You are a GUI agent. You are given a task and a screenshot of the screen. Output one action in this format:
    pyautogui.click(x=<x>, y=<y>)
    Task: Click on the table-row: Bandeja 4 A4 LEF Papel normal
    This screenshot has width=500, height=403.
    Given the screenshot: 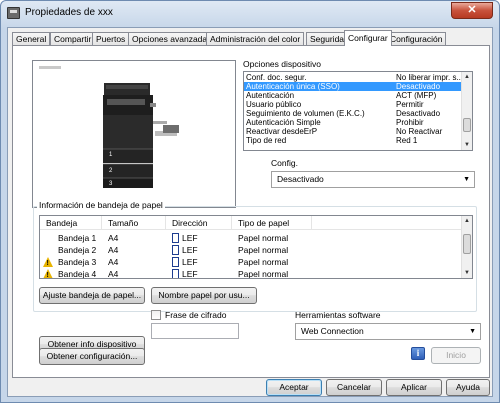 What is the action you would take?
    pyautogui.click(x=251, y=273)
    